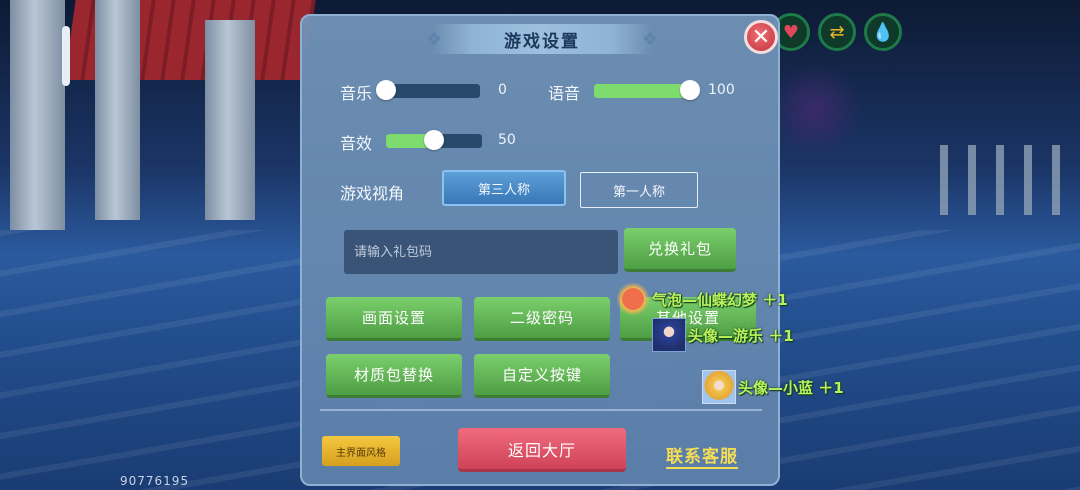 The image size is (1080, 490). I want to click on ornament-left-icon: ❖, so click(434, 39).